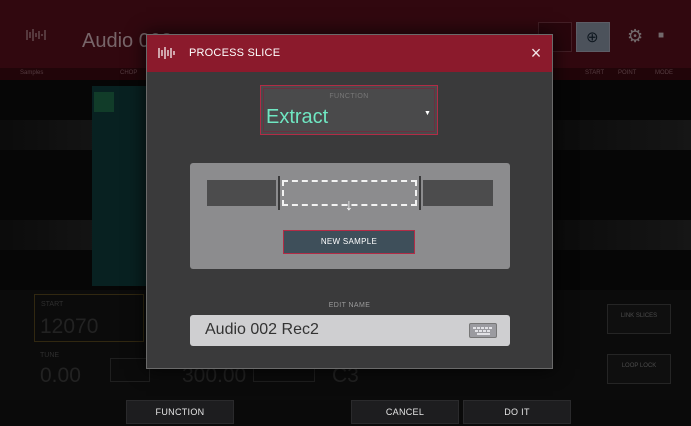  Describe the element at coordinates (345, 413) in the screenshot. I see `function-bar` at that location.